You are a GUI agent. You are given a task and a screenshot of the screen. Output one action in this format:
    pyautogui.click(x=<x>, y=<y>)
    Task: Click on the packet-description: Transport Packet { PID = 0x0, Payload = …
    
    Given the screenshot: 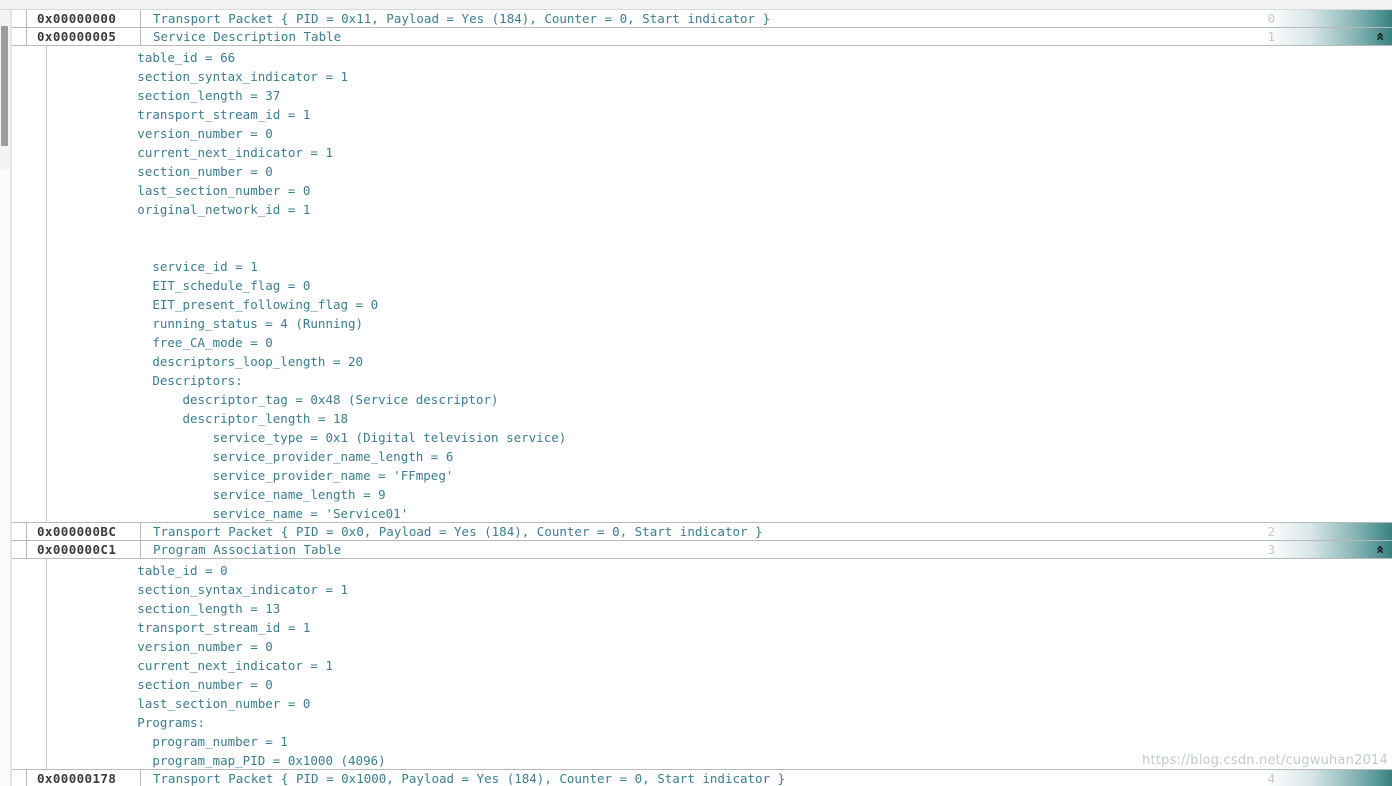 What is the action you would take?
    pyautogui.click(x=458, y=531)
    